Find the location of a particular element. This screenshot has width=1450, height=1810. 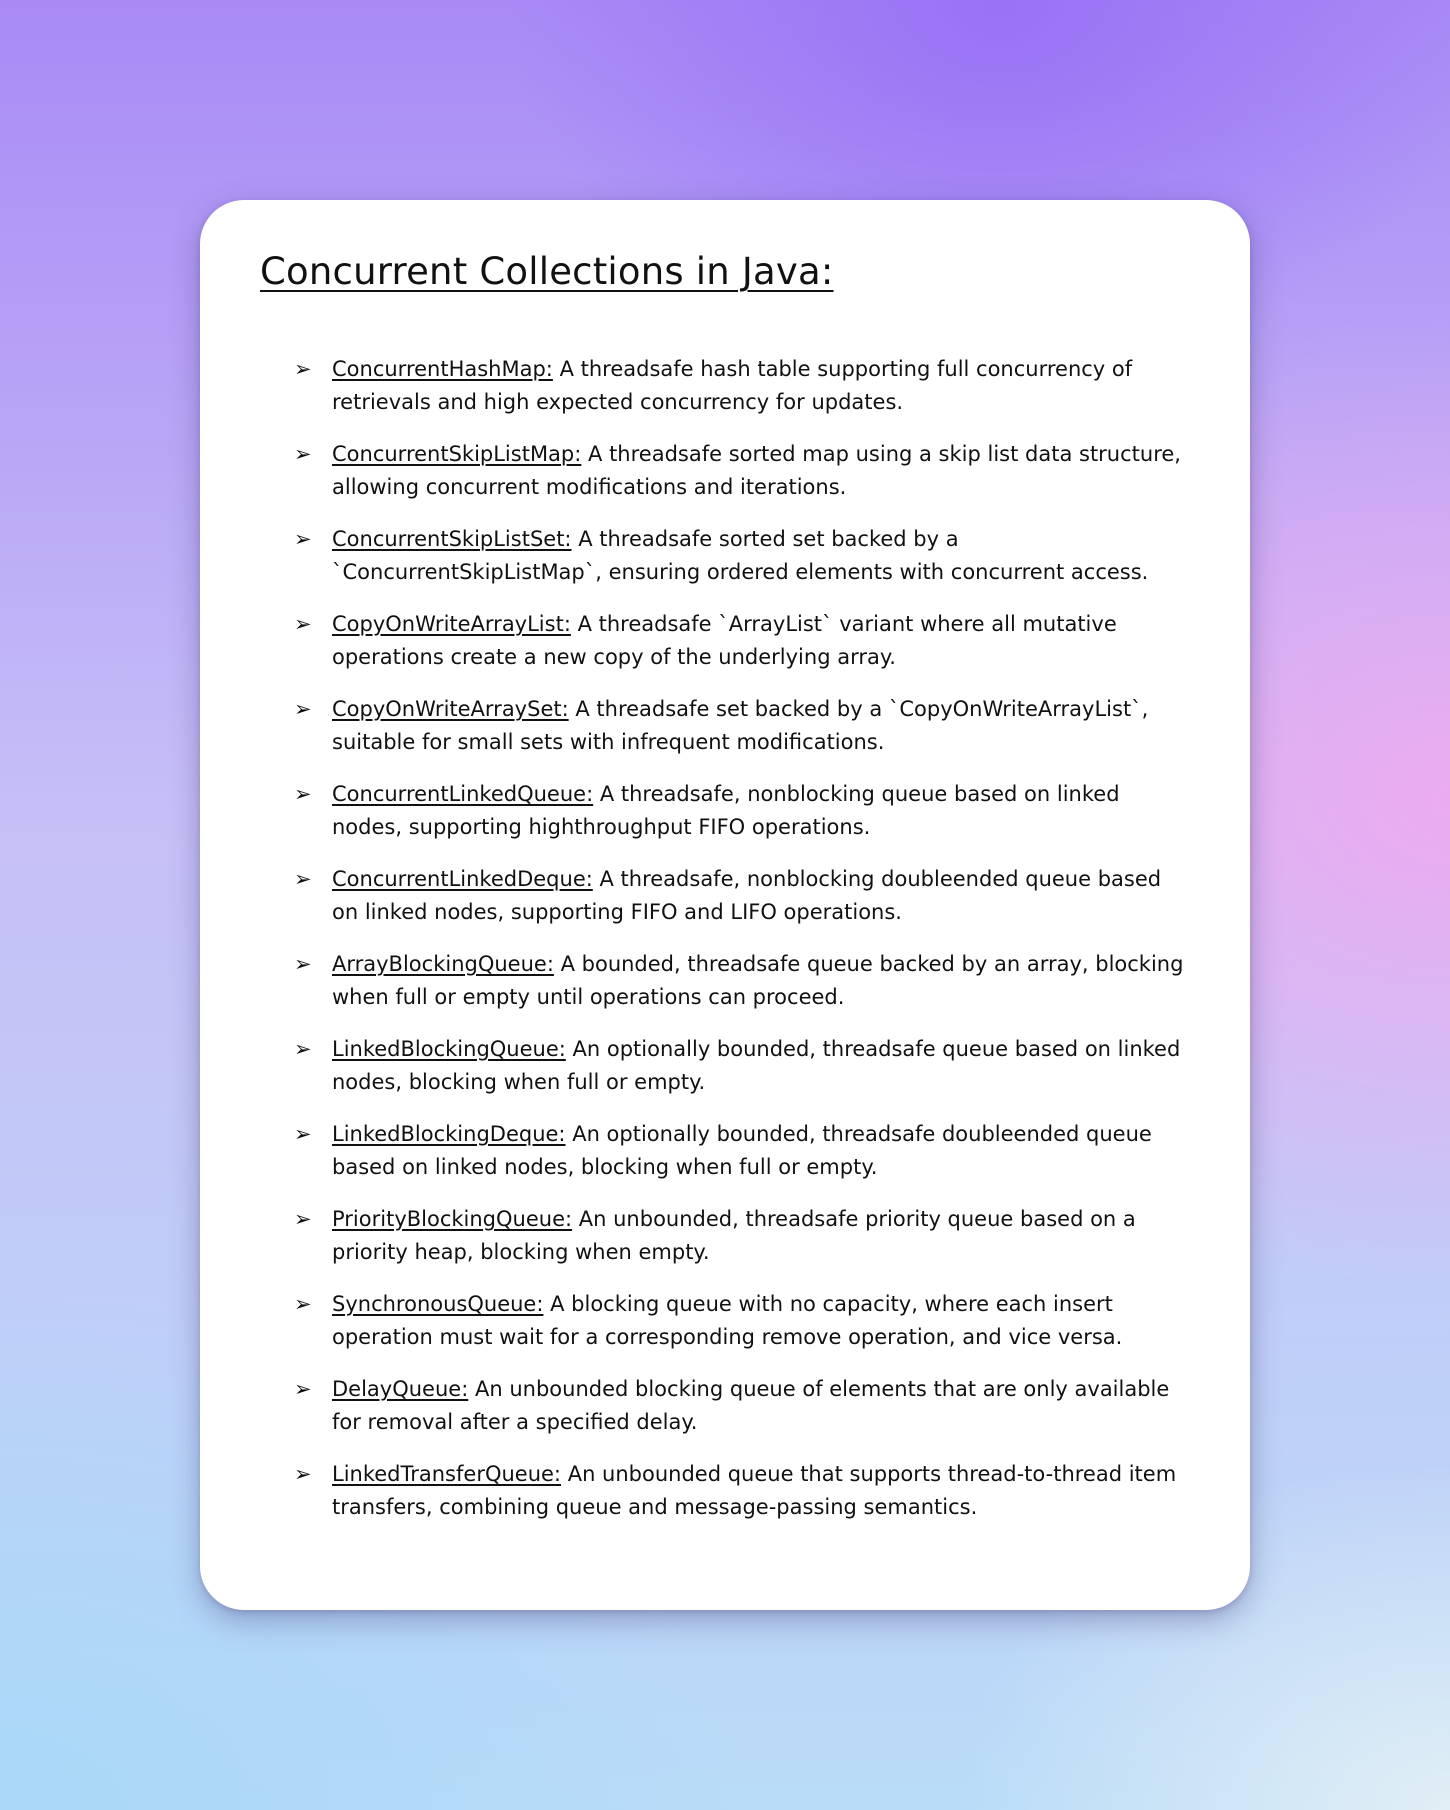

item-term: ConcurrentSkipListSet: is located at coordinates (452, 539).